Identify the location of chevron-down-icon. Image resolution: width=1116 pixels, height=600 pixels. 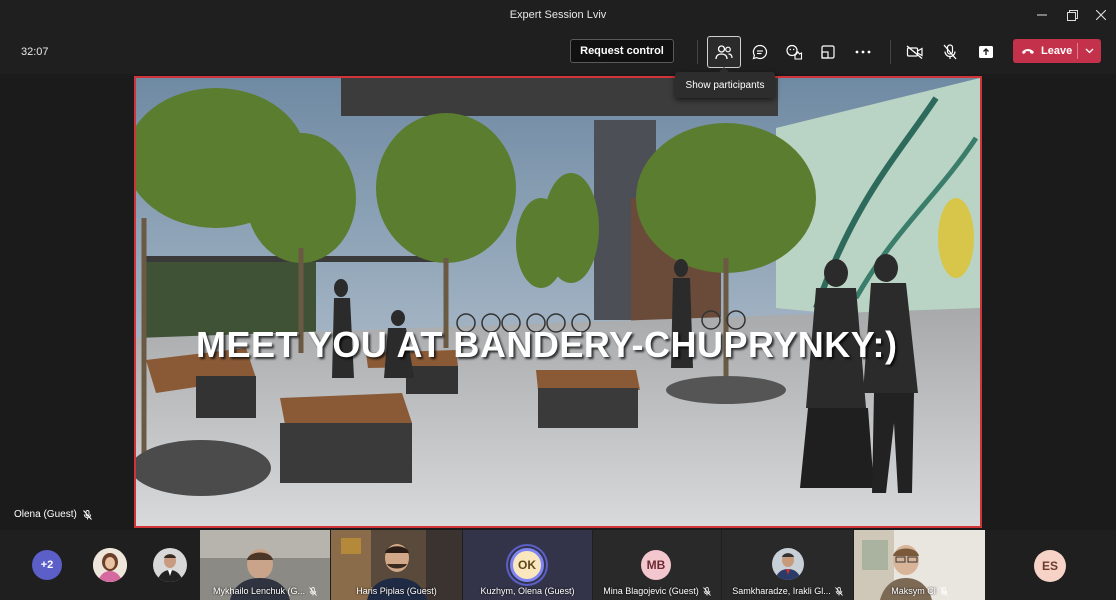
(1089, 51).